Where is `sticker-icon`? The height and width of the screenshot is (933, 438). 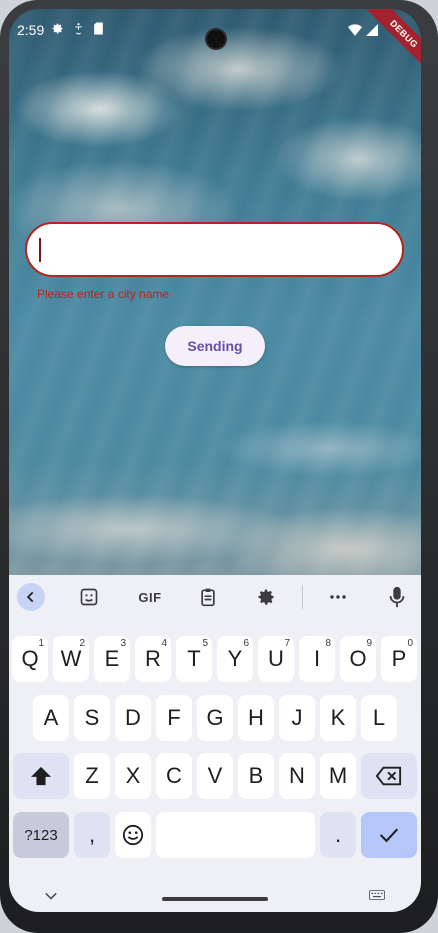 sticker-icon is located at coordinates (89, 597).